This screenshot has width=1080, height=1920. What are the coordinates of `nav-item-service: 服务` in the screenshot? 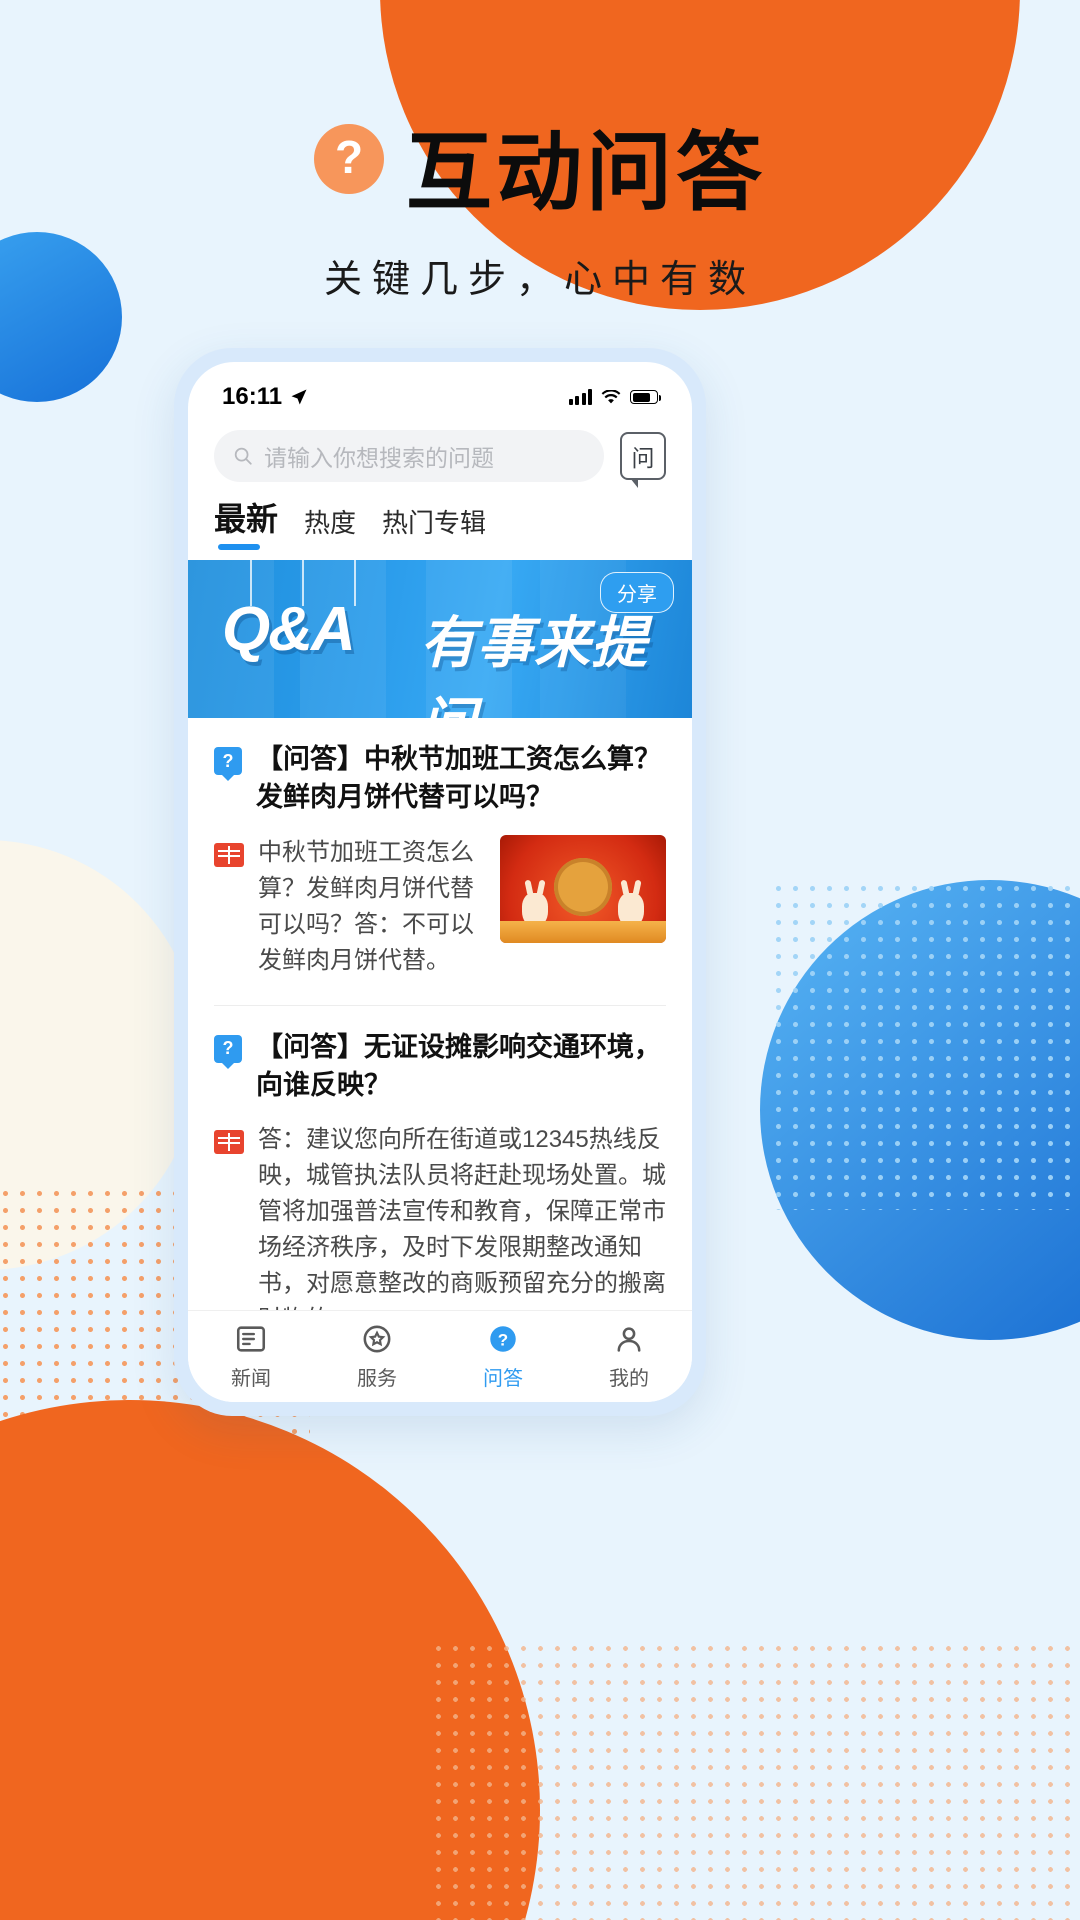 It's located at (377, 1356).